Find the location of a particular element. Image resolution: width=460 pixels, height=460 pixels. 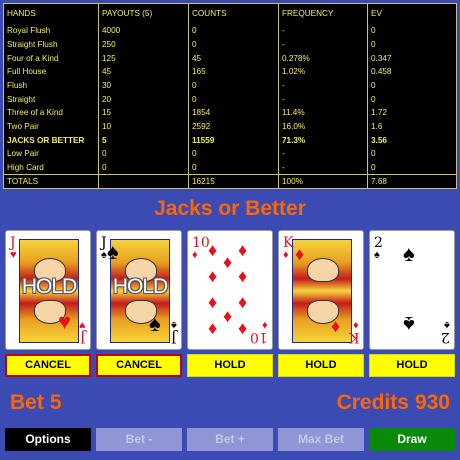

paytable-row: JACKS OR BETTER 5 11559 71.3% 3.56 is located at coordinates (230, 140).